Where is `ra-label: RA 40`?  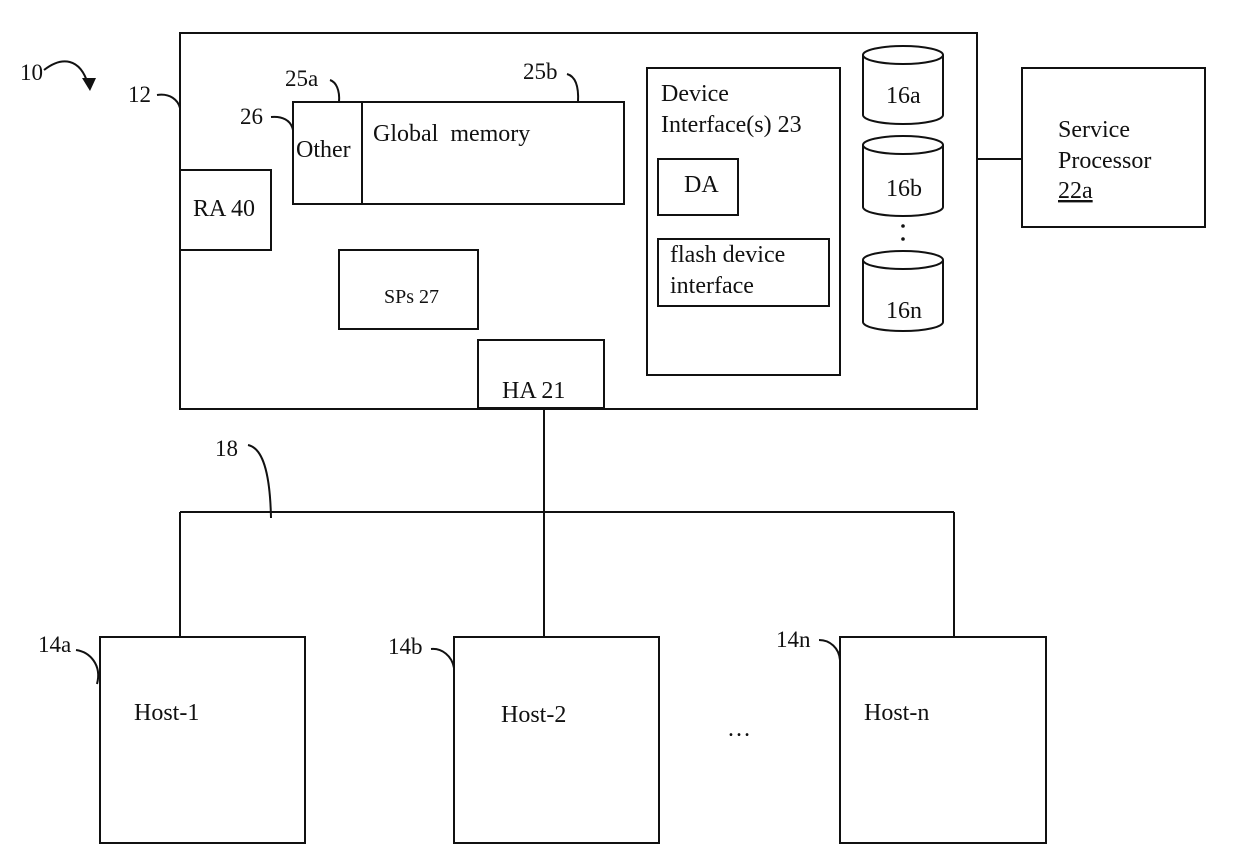
ra-label: RA 40 is located at coordinates (224, 209).